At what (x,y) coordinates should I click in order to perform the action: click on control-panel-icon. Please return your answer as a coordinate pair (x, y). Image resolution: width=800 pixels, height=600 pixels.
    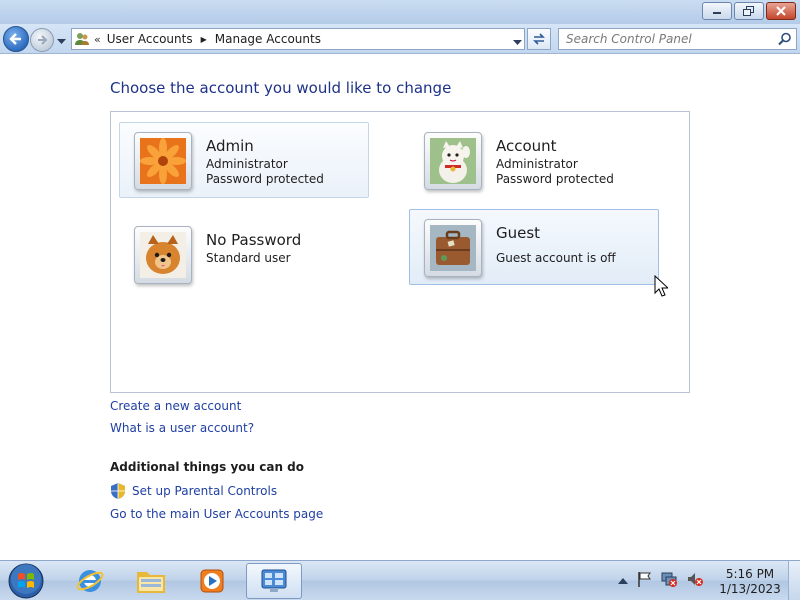
    Looking at the image, I should click on (274, 580).